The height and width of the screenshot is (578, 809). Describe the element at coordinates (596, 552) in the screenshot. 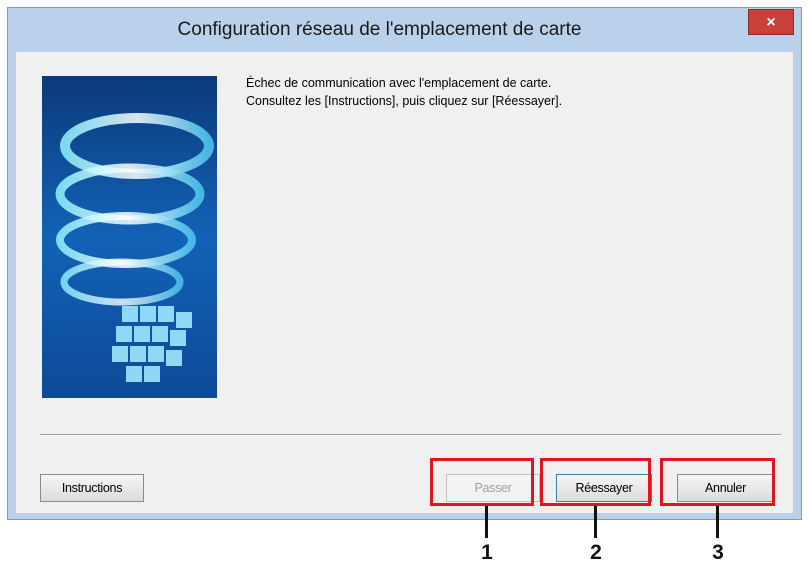

I see `callout-number-2: 2` at that location.